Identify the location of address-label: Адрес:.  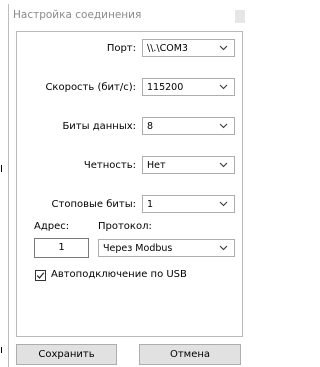
(52, 226).